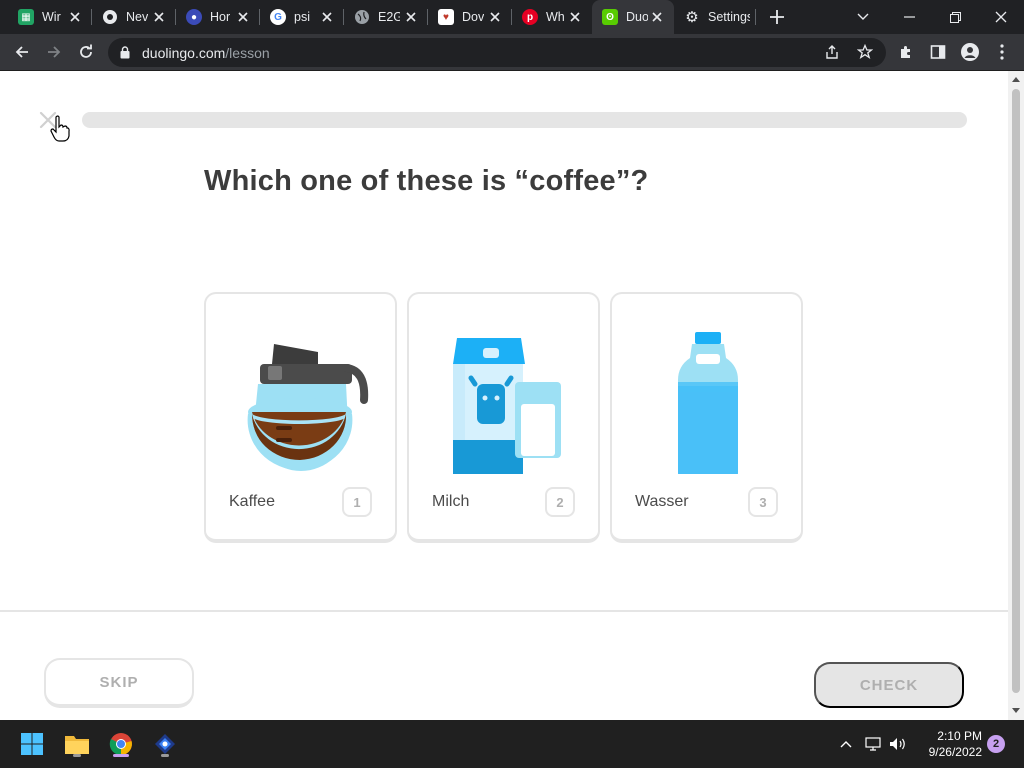 This screenshot has width=1024, height=768. I want to click on tab-title: Hor, so click(220, 17).